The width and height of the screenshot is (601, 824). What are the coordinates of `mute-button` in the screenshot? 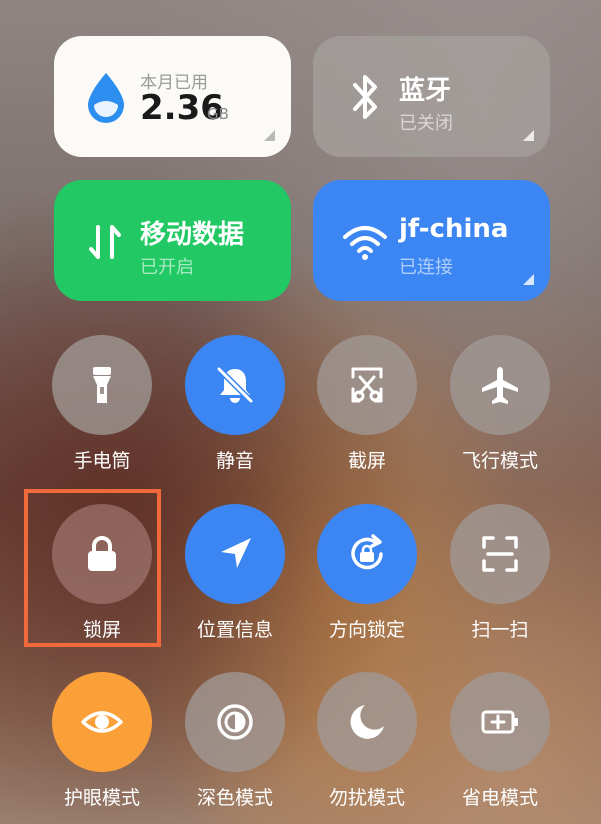 It's located at (235, 385).